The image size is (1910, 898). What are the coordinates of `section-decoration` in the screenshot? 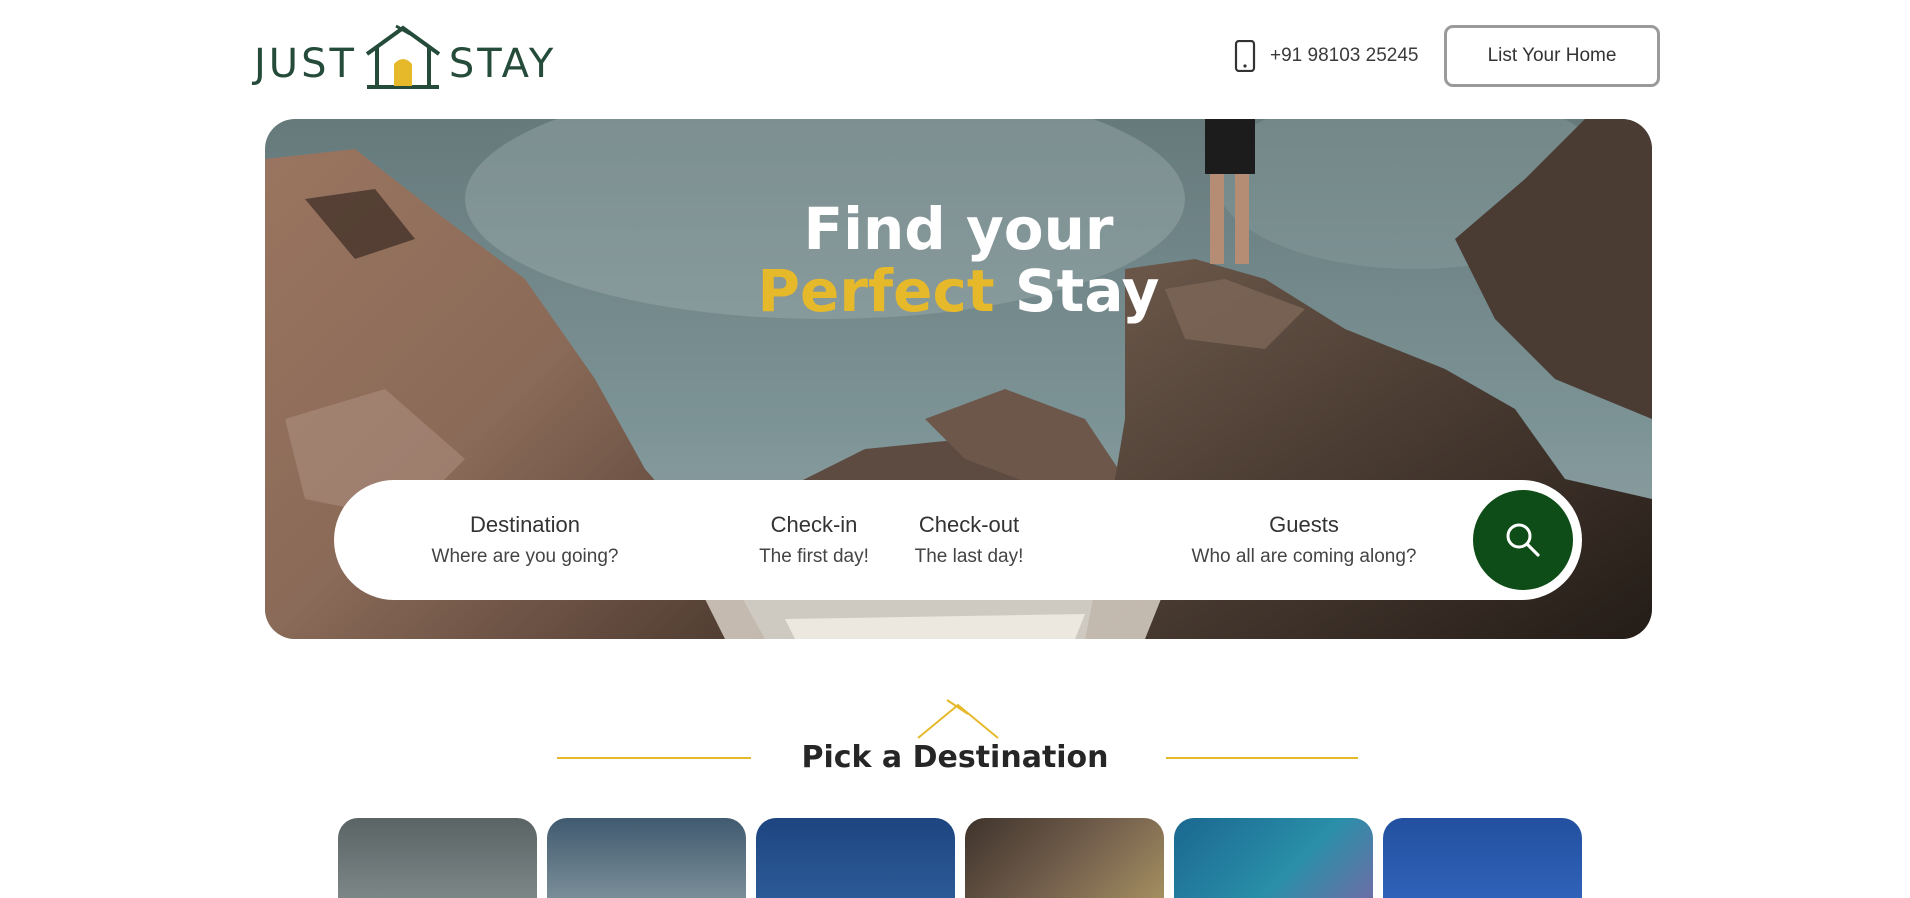 It's located at (957, 729).